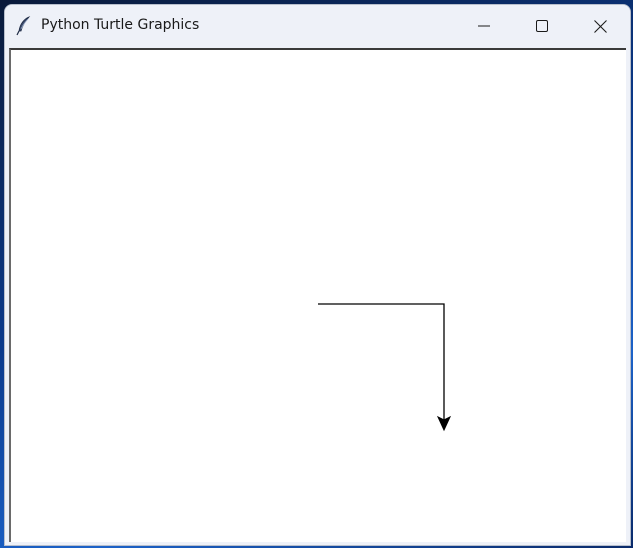  I want to click on minimize-icon, so click(484, 26).